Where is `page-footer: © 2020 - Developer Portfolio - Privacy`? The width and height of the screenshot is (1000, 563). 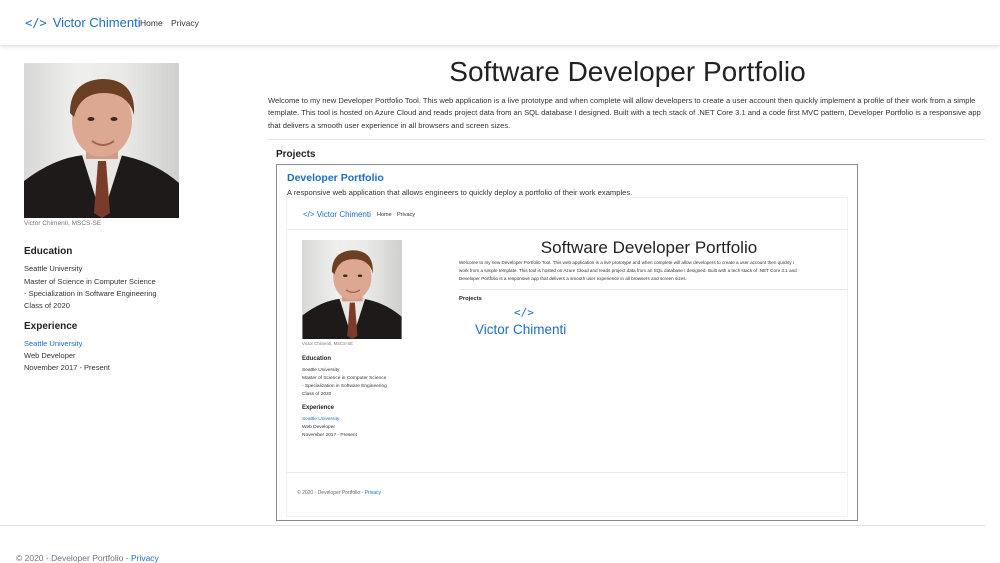
page-footer: © 2020 - Developer Portfolio - Privacy is located at coordinates (87, 558).